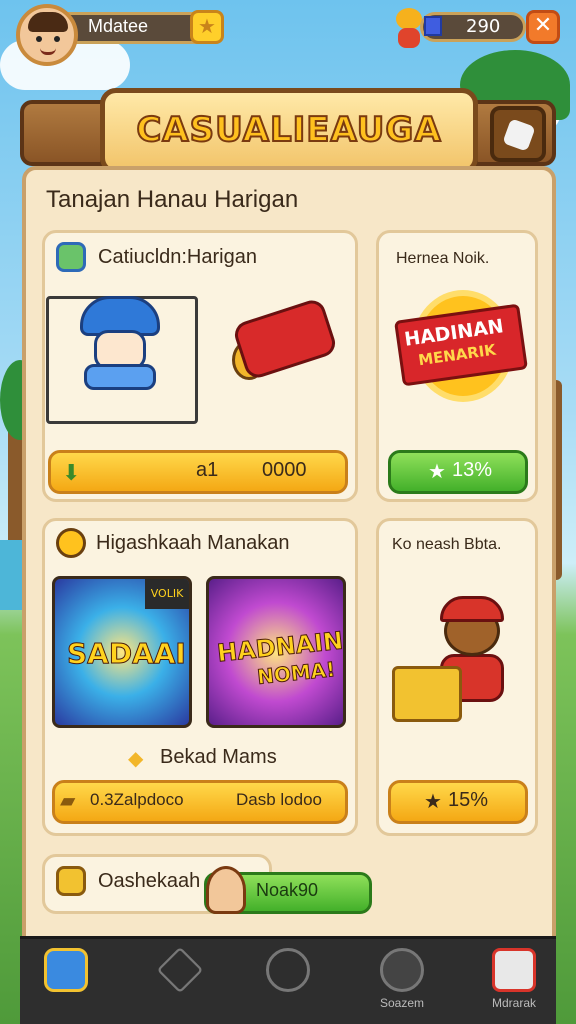 Image resolution: width=576 pixels, height=1024 pixels. What do you see at coordinates (287, 890) in the screenshot?
I see `card-5-button-label: Noak90` at bounding box center [287, 890].